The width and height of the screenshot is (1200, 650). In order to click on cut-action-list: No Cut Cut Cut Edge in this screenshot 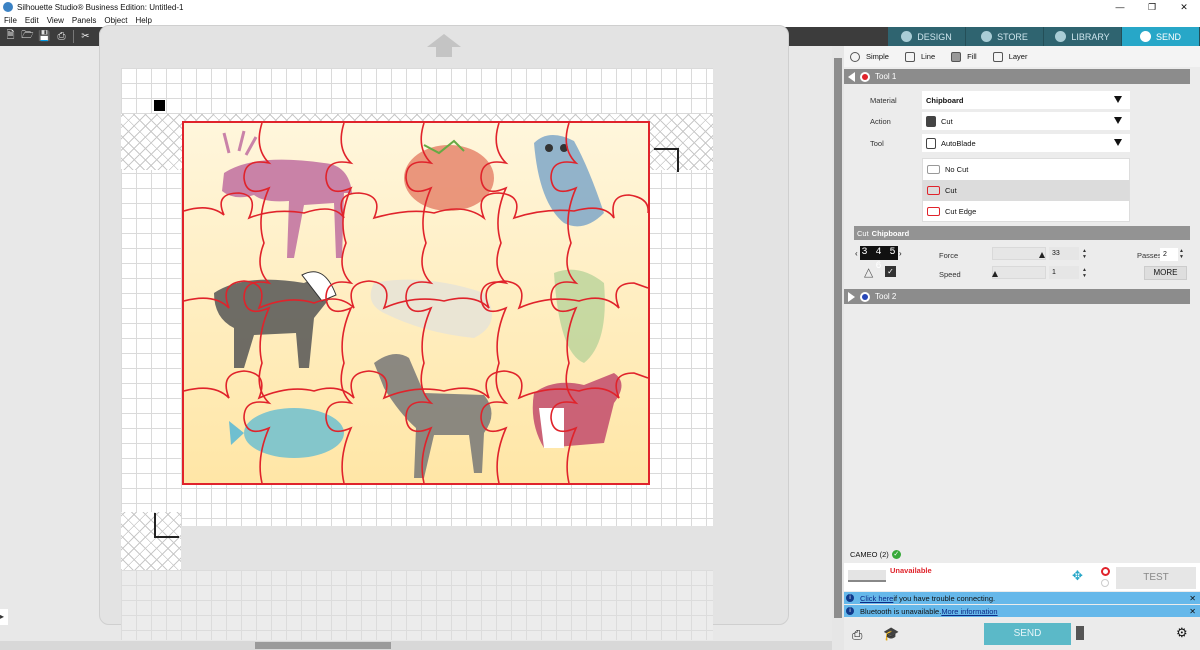, I will do `click(1026, 190)`.